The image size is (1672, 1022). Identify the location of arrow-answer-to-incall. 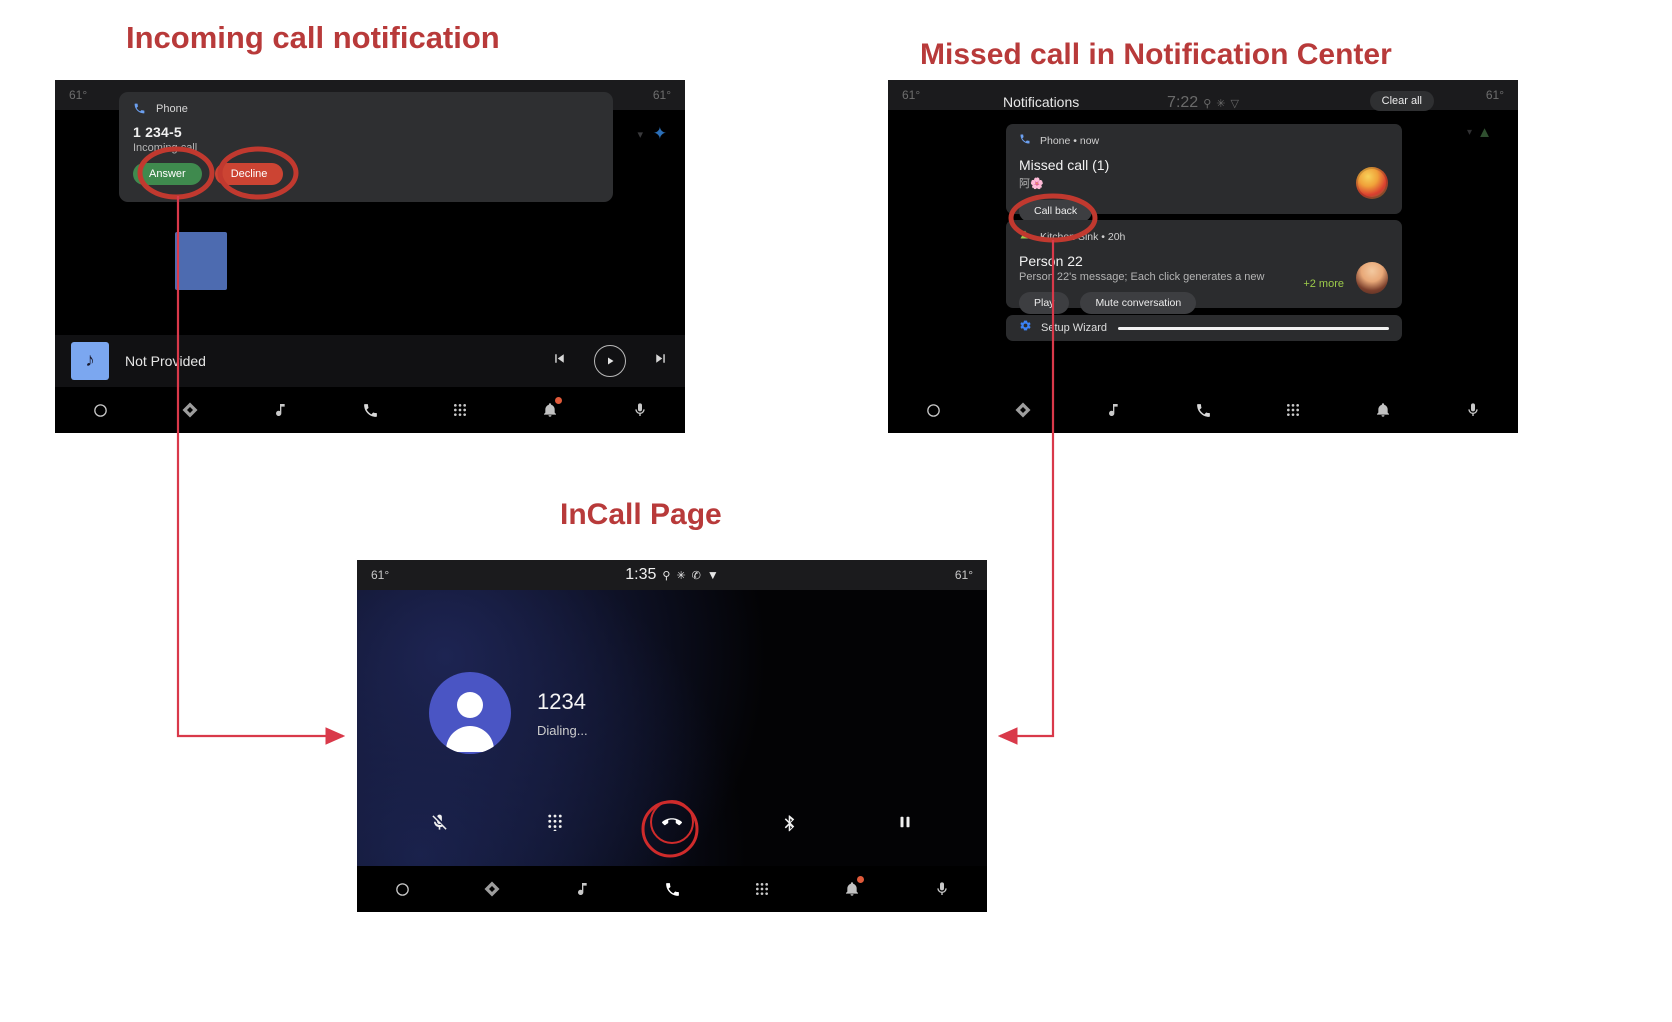
(261, 470).